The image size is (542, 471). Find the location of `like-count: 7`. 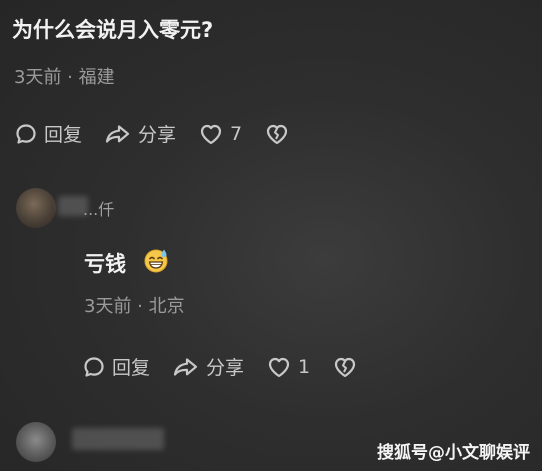

like-count: 7 is located at coordinates (236, 133).